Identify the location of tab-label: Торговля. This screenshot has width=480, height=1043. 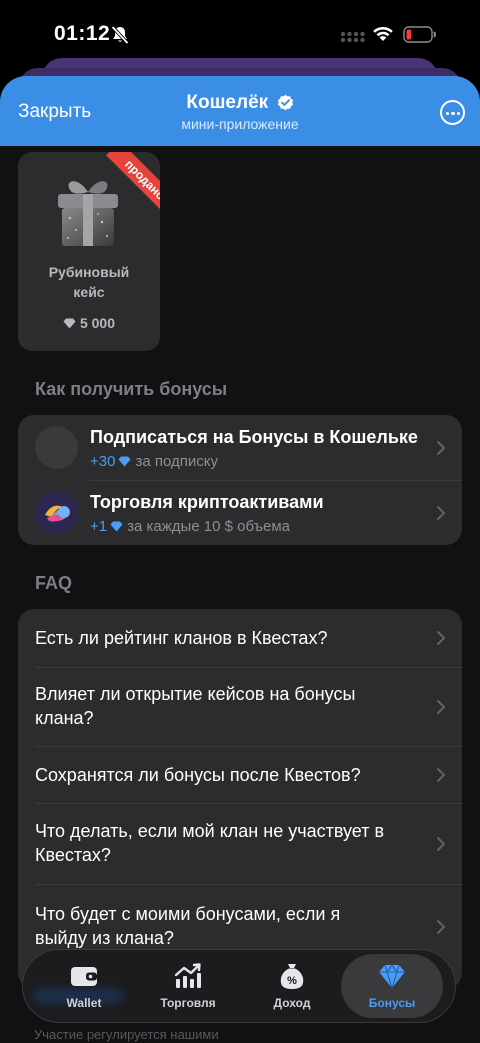
(188, 1003).